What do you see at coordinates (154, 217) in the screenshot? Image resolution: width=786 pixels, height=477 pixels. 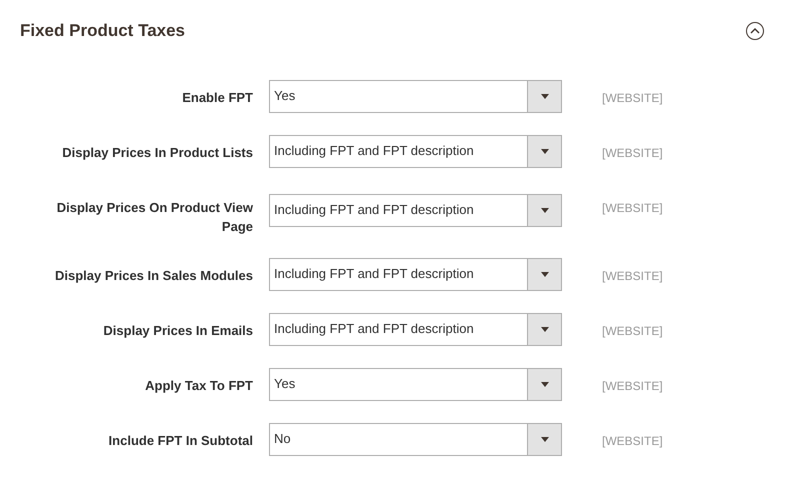 I see `field-label: Display Prices On Product View Page` at bounding box center [154, 217].